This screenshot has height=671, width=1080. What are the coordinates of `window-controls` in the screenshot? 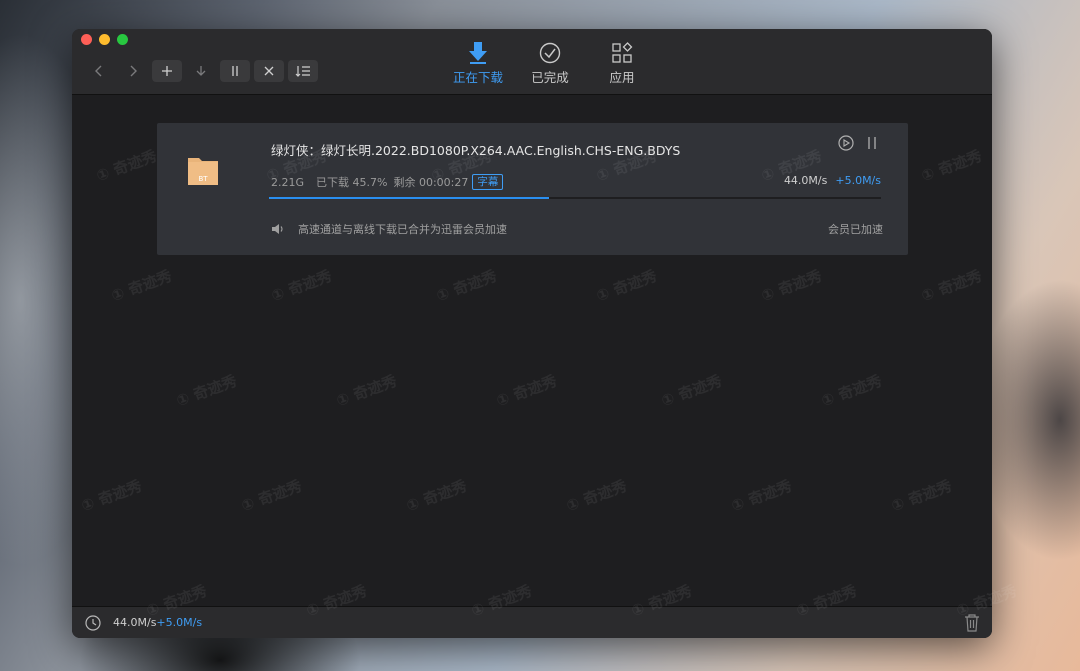 It's located at (104, 39).